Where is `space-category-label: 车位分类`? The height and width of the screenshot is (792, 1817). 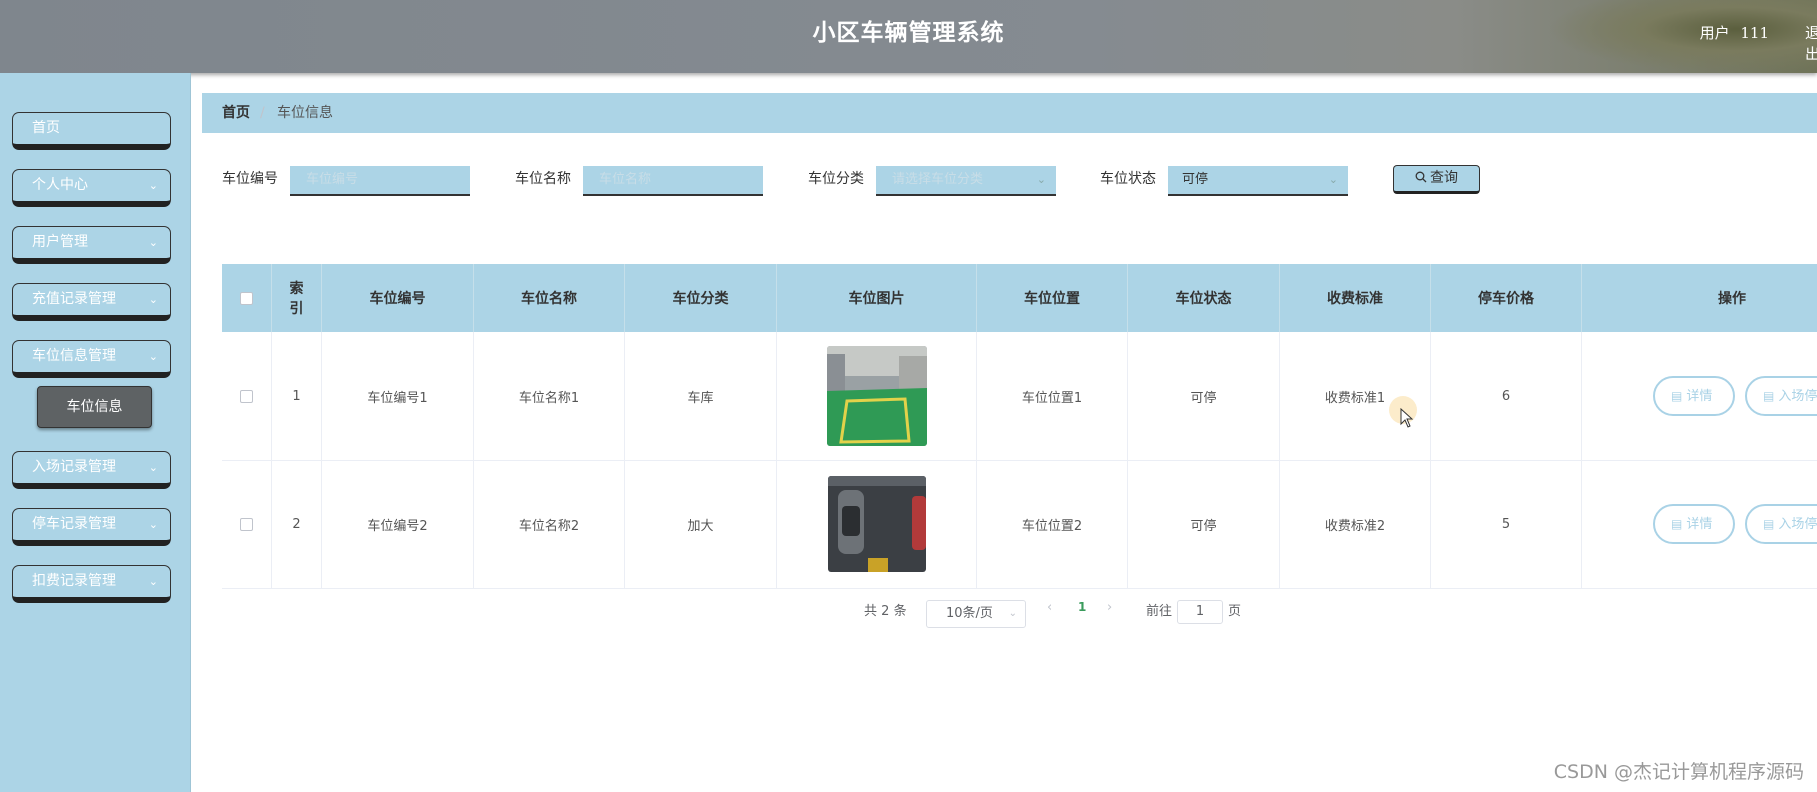 space-category-label: 车位分类 is located at coordinates (836, 179).